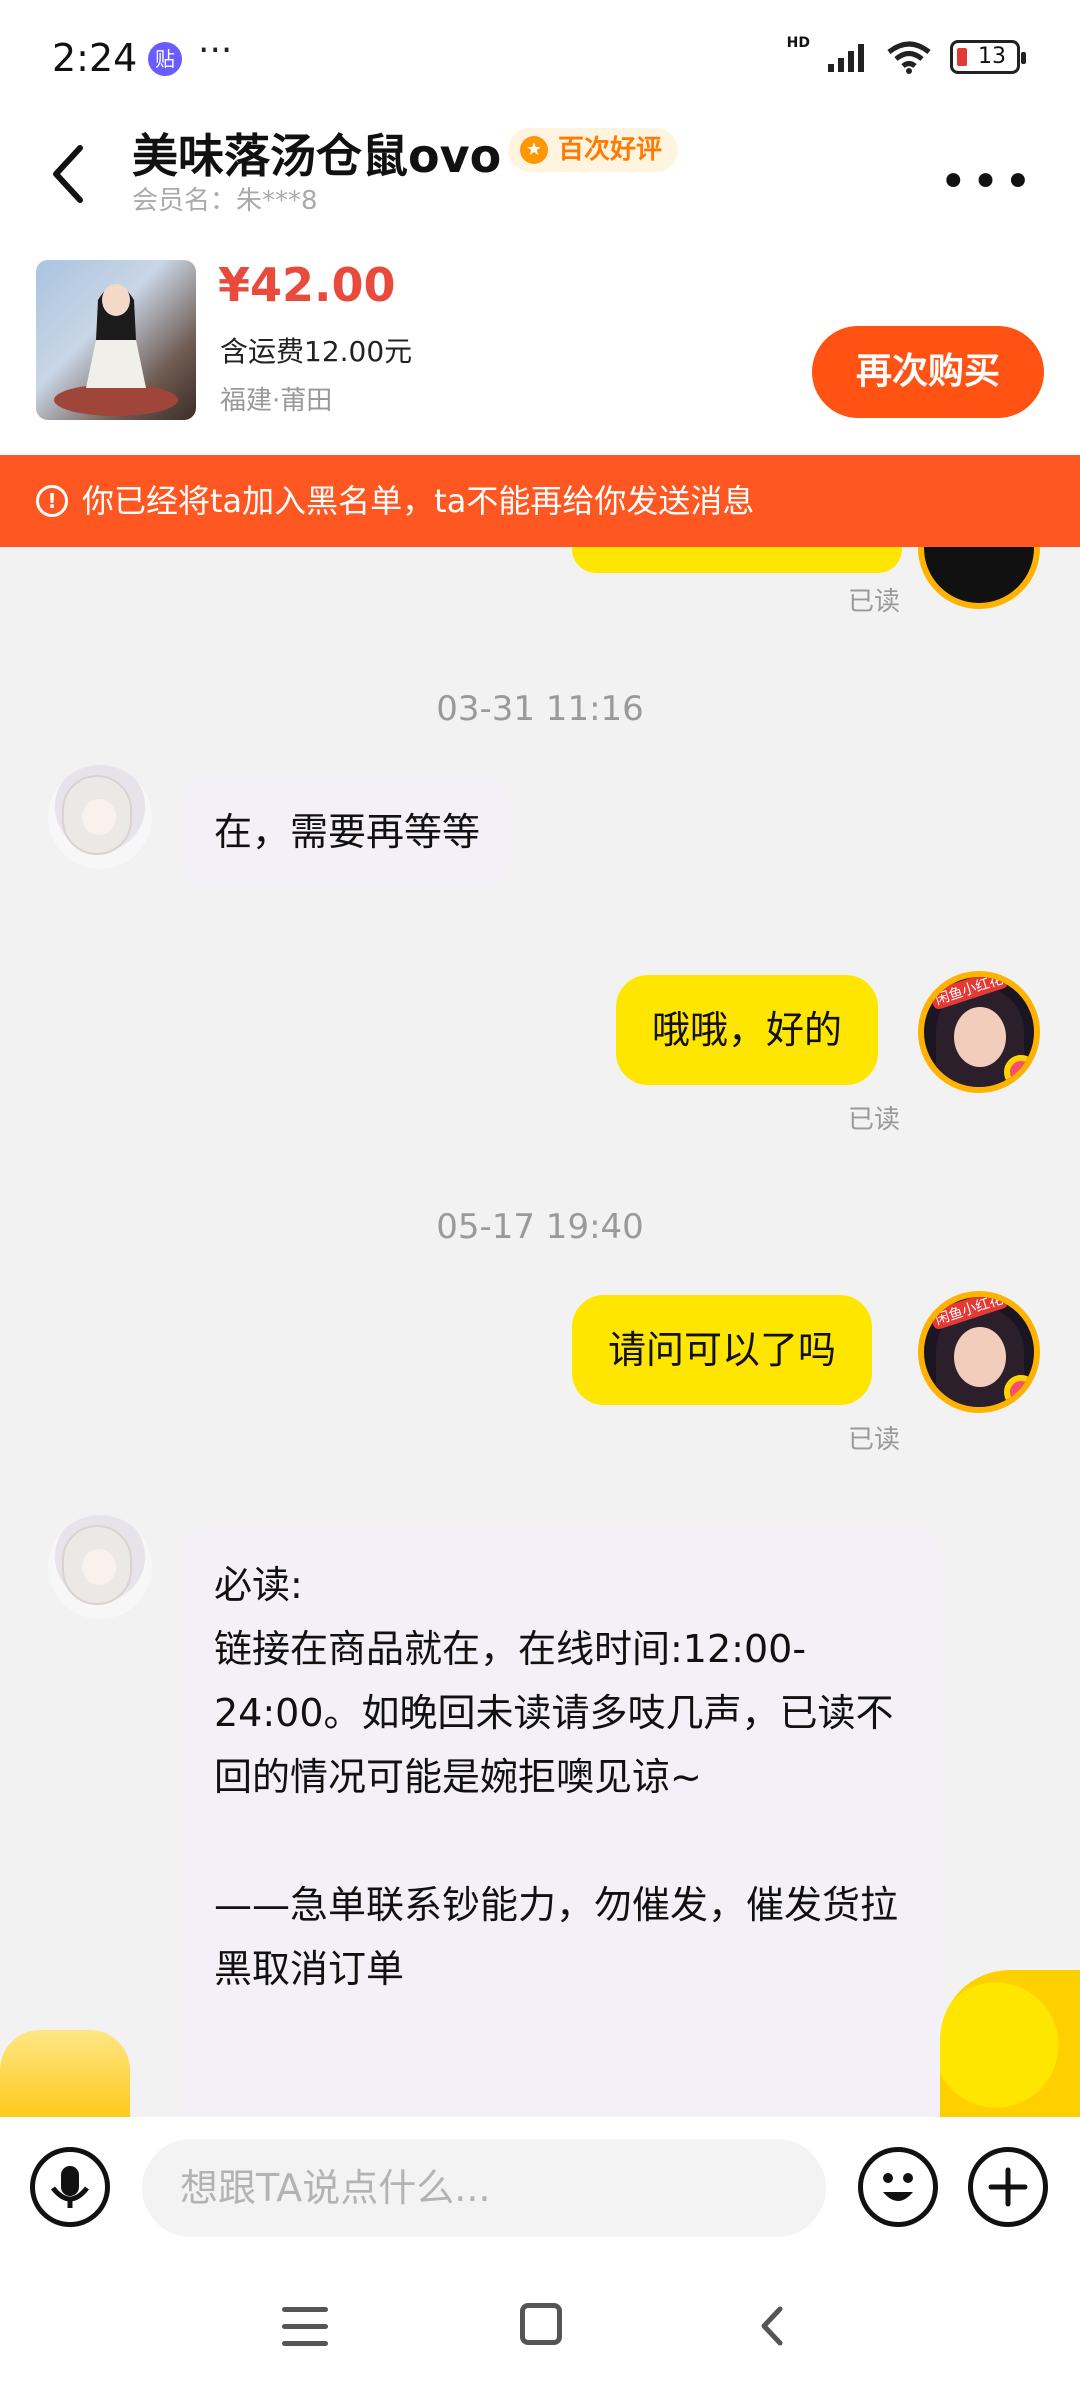  What do you see at coordinates (95, 58) in the screenshot?
I see `status-time: 2:24` at bounding box center [95, 58].